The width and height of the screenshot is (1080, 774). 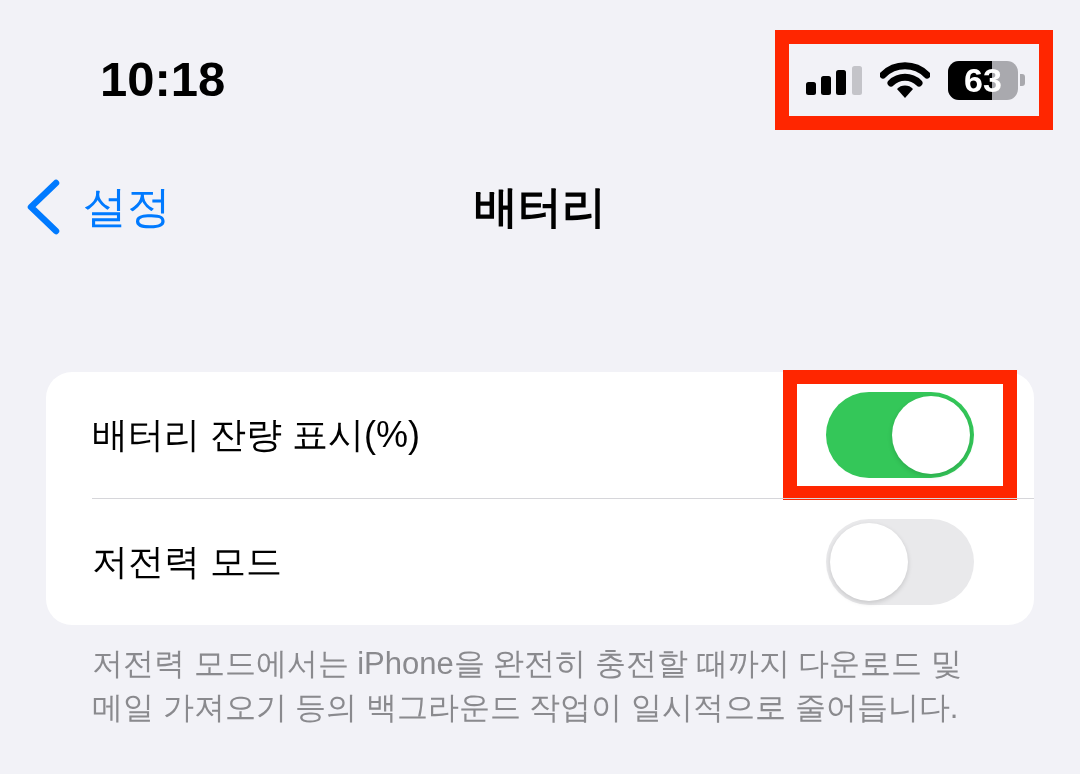 What do you see at coordinates (1022, 80) in the screenshot?
I see `battery-cap-icon` at bounding box center [1022, 80].